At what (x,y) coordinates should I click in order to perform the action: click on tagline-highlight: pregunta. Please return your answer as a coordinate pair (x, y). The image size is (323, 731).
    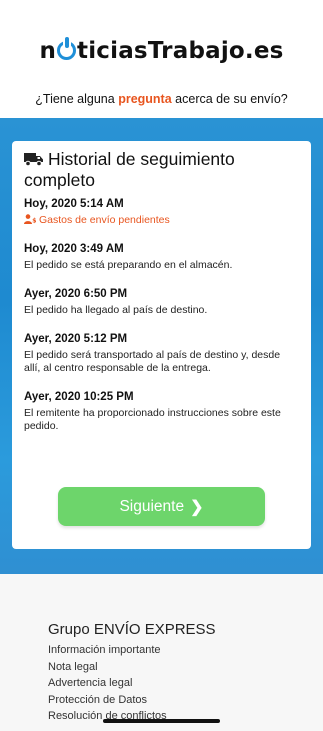
    Looking at the image, I should click on (144, 99).